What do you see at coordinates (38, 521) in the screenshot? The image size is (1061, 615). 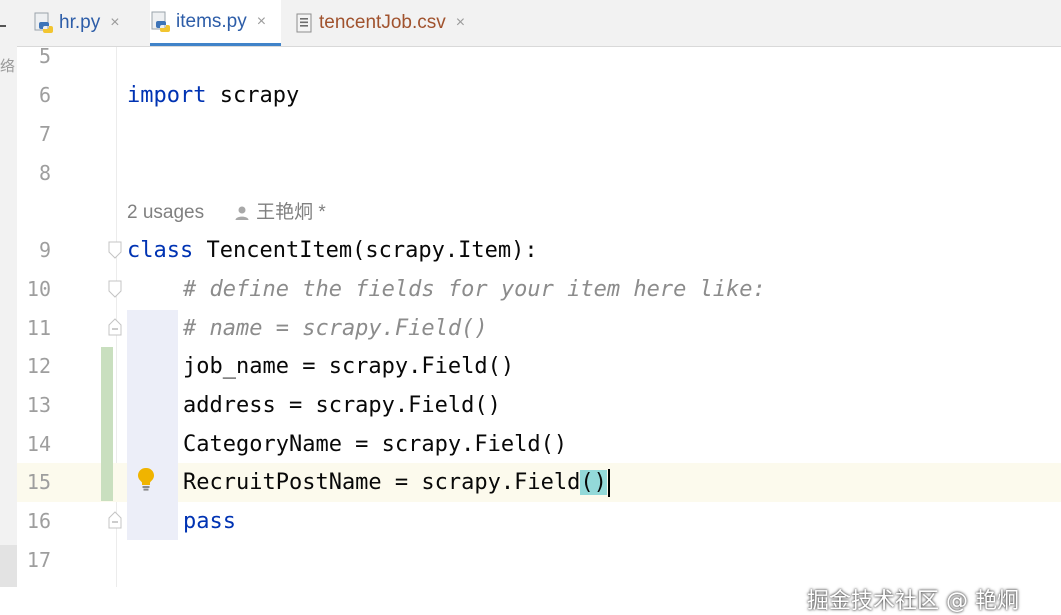 I see `line-number: 16` at bounding box center [38, 521].